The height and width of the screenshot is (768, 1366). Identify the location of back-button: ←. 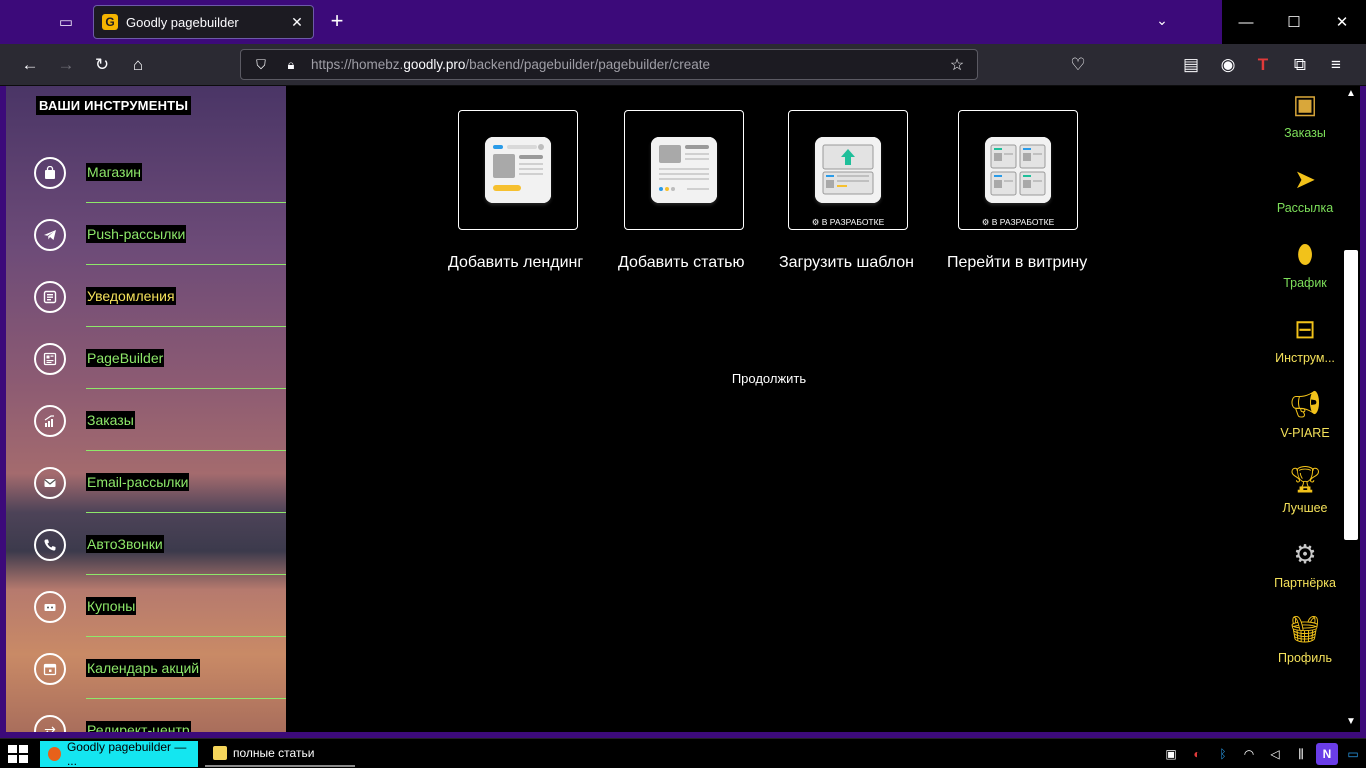
(30, 65).